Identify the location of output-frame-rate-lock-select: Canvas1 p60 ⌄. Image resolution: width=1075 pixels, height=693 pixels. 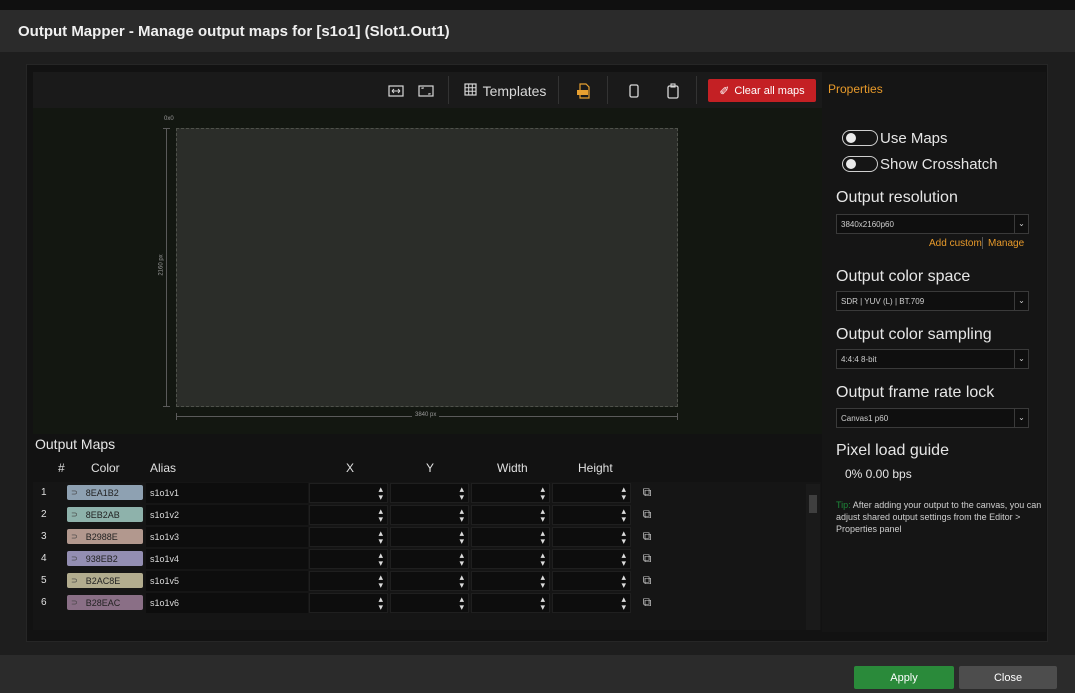
(932, 418).